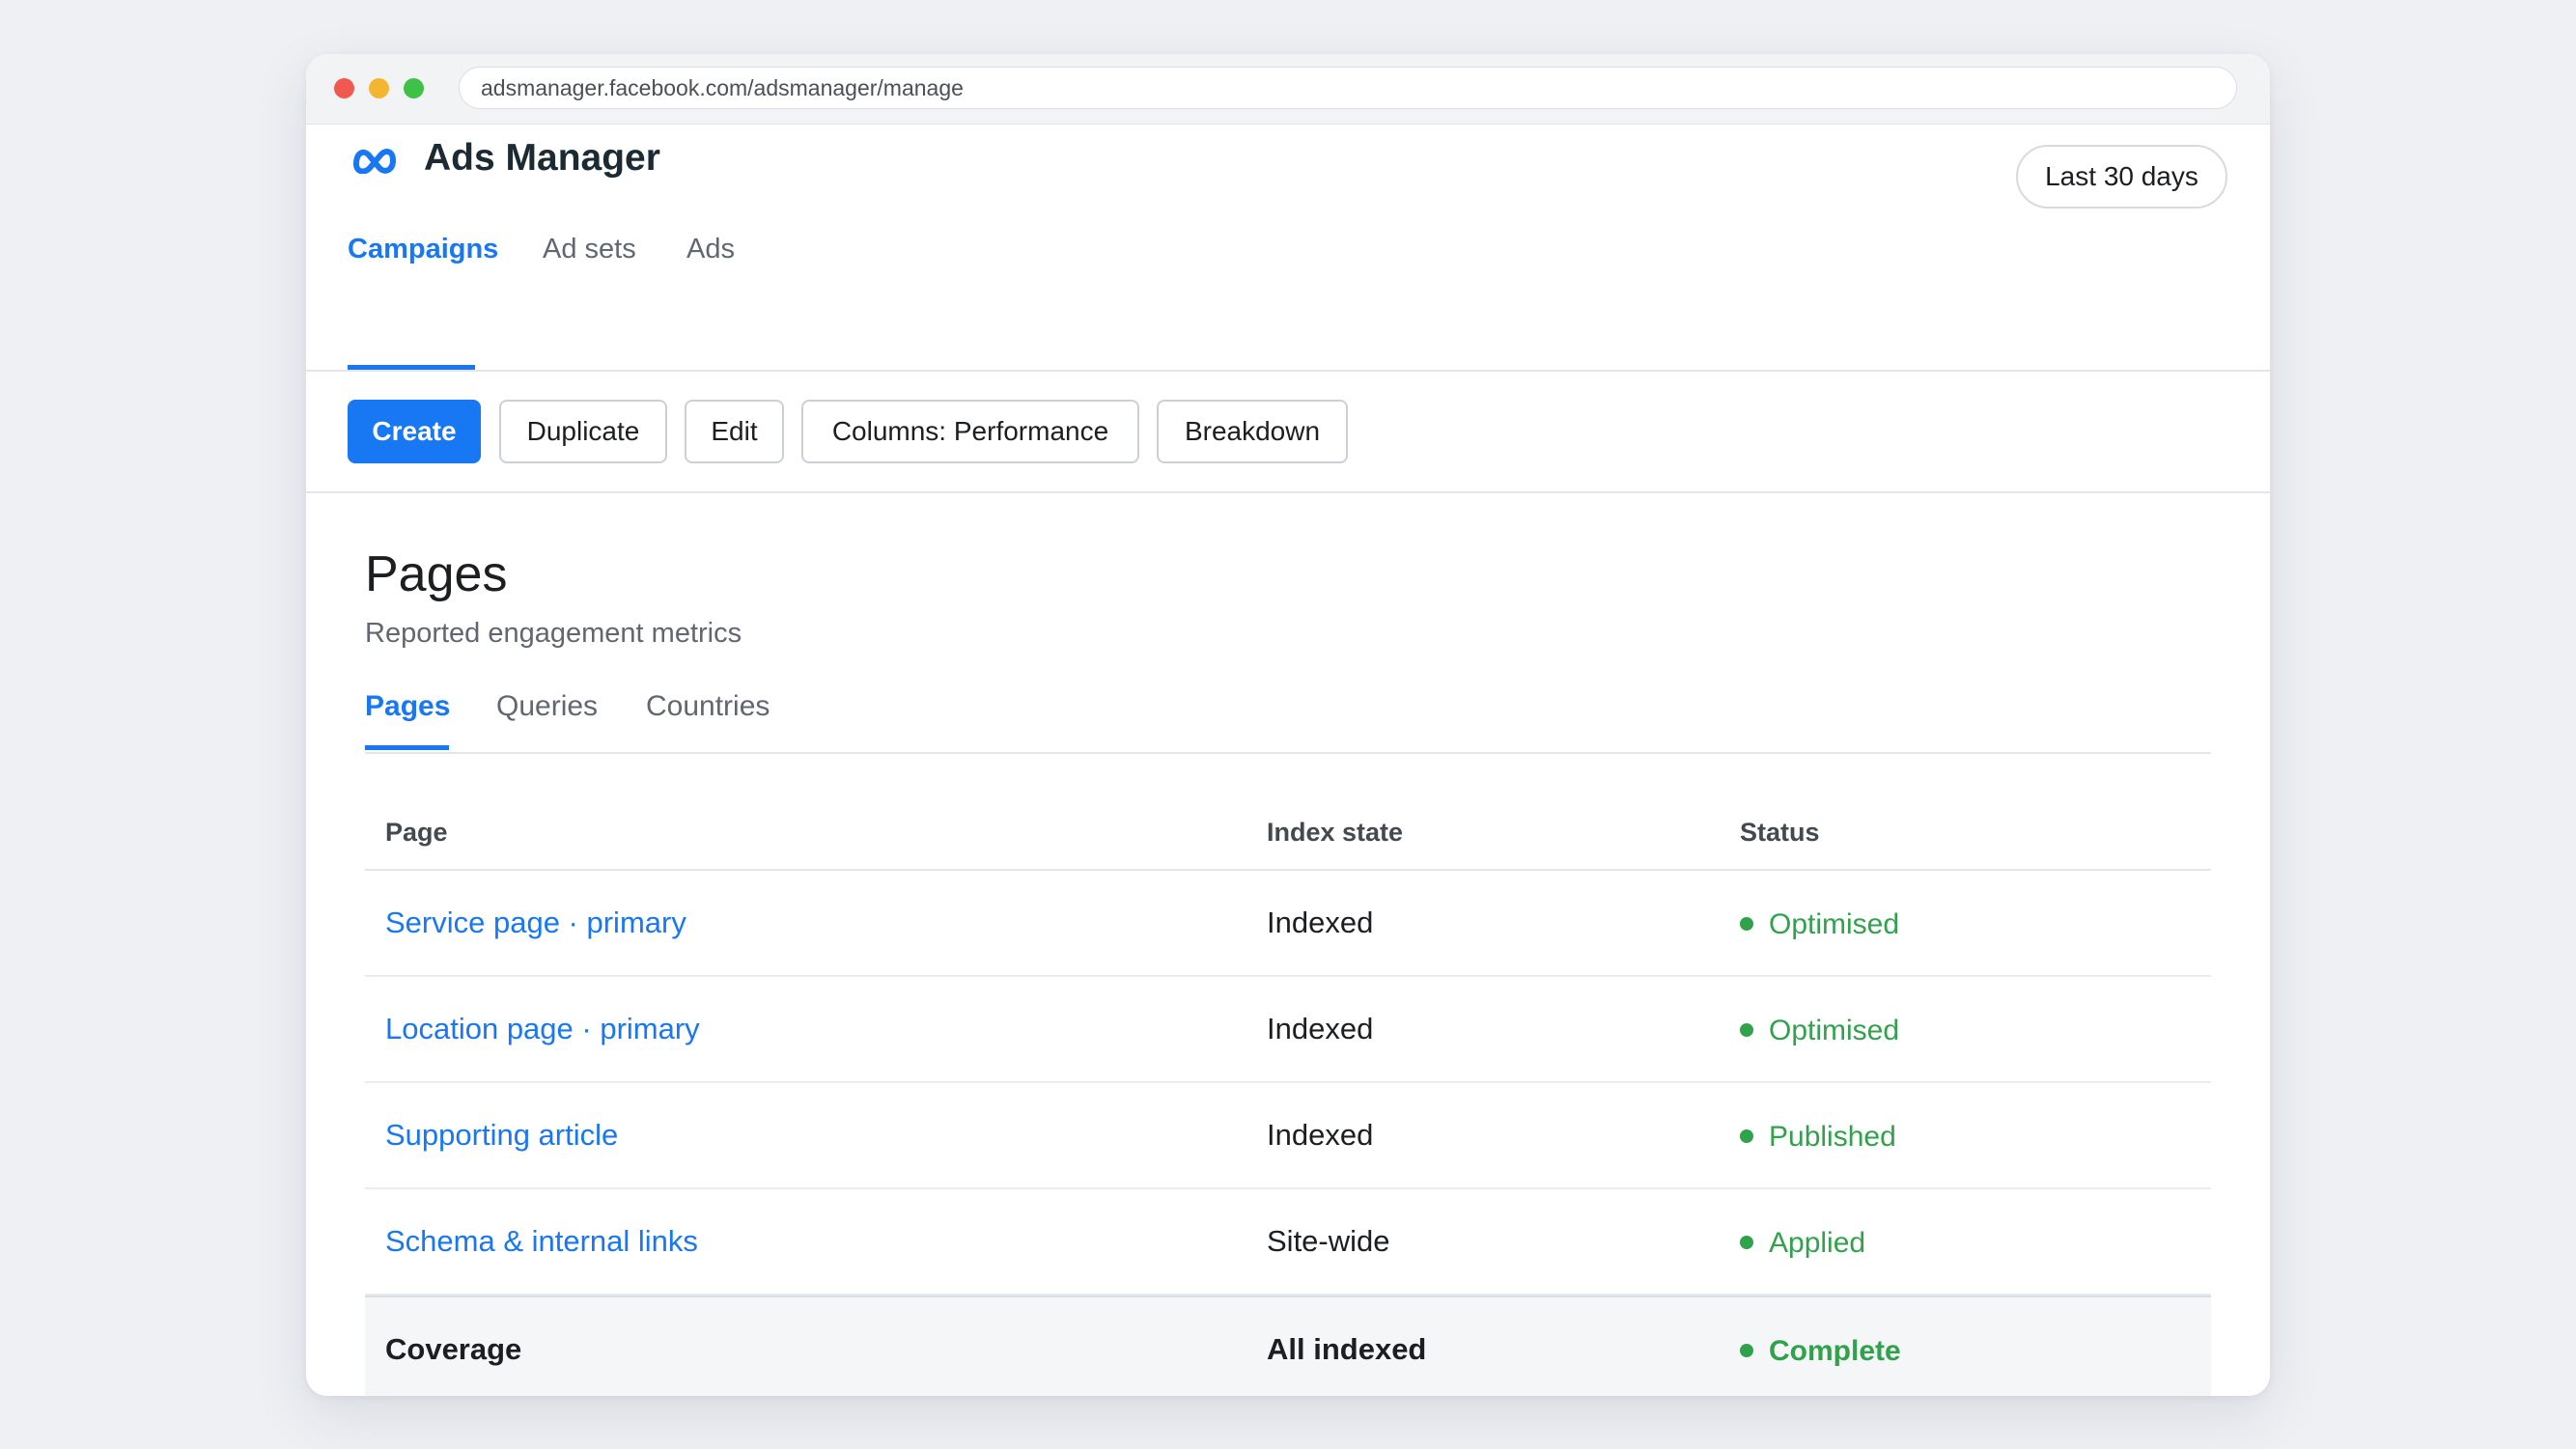 This screenshot has height=1449, width=2576. What do you see at coordinates (375, 161) in the screenshot?
I see `meta-logo-icon` at bounding box center [375, 161].